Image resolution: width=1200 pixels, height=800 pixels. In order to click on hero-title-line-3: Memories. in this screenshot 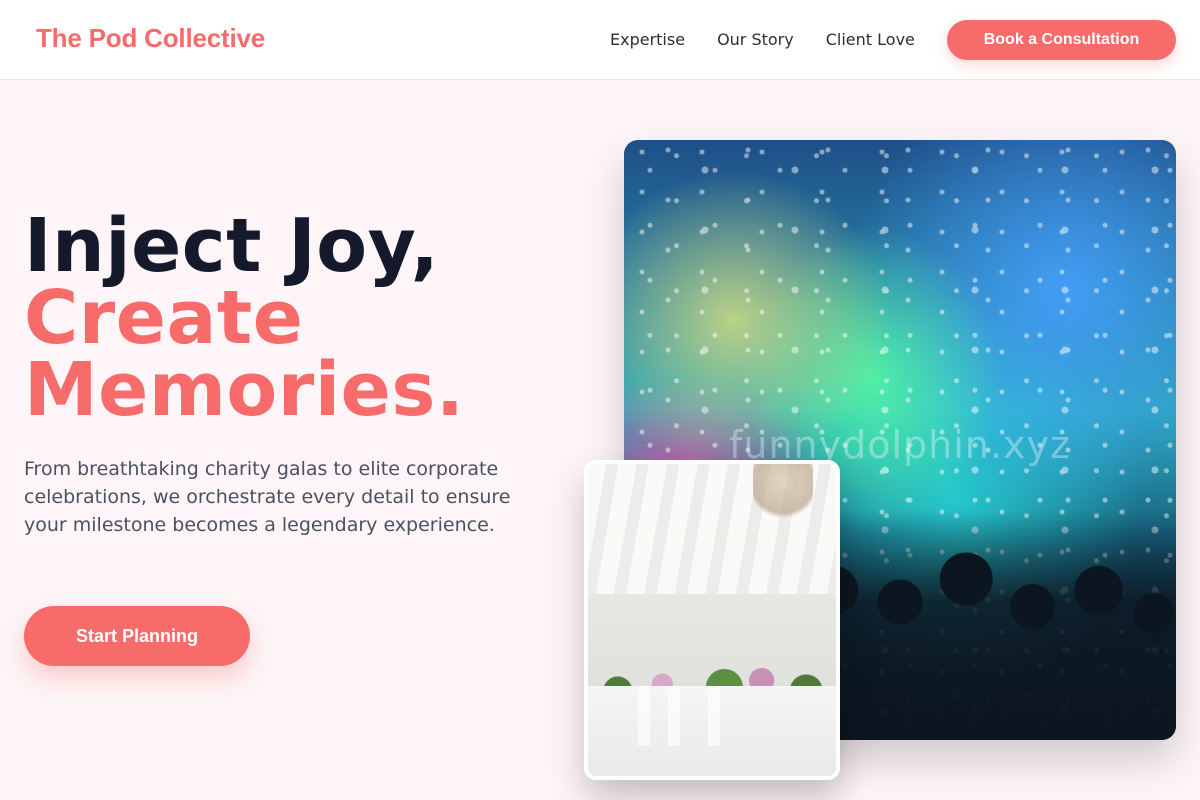, I will do `click(244, 390)`.